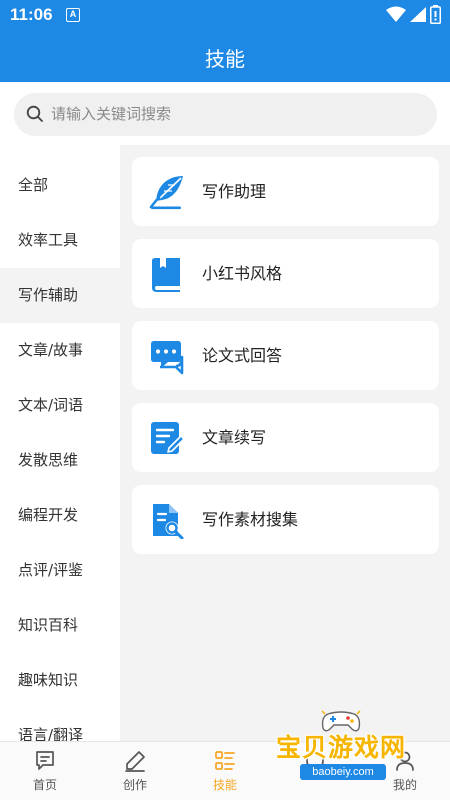  Describe the element at coordinates (168, 438) in the screenshot. I see `edit-document-icon` at that location.